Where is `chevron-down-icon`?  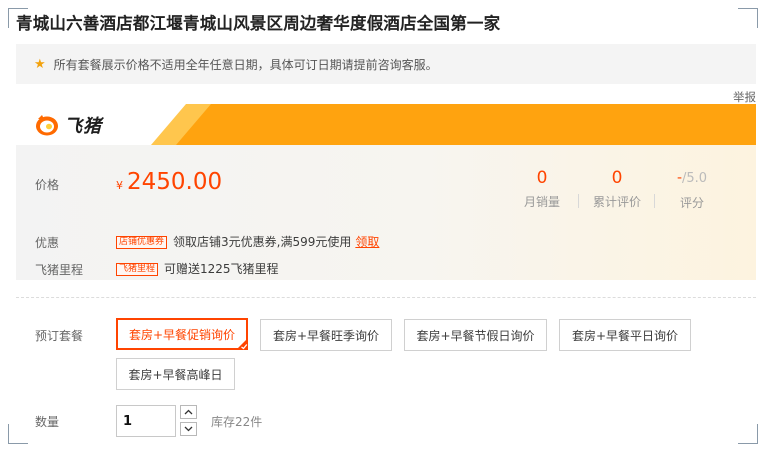 chevron-down-icon is located at coordinates (188, 429).